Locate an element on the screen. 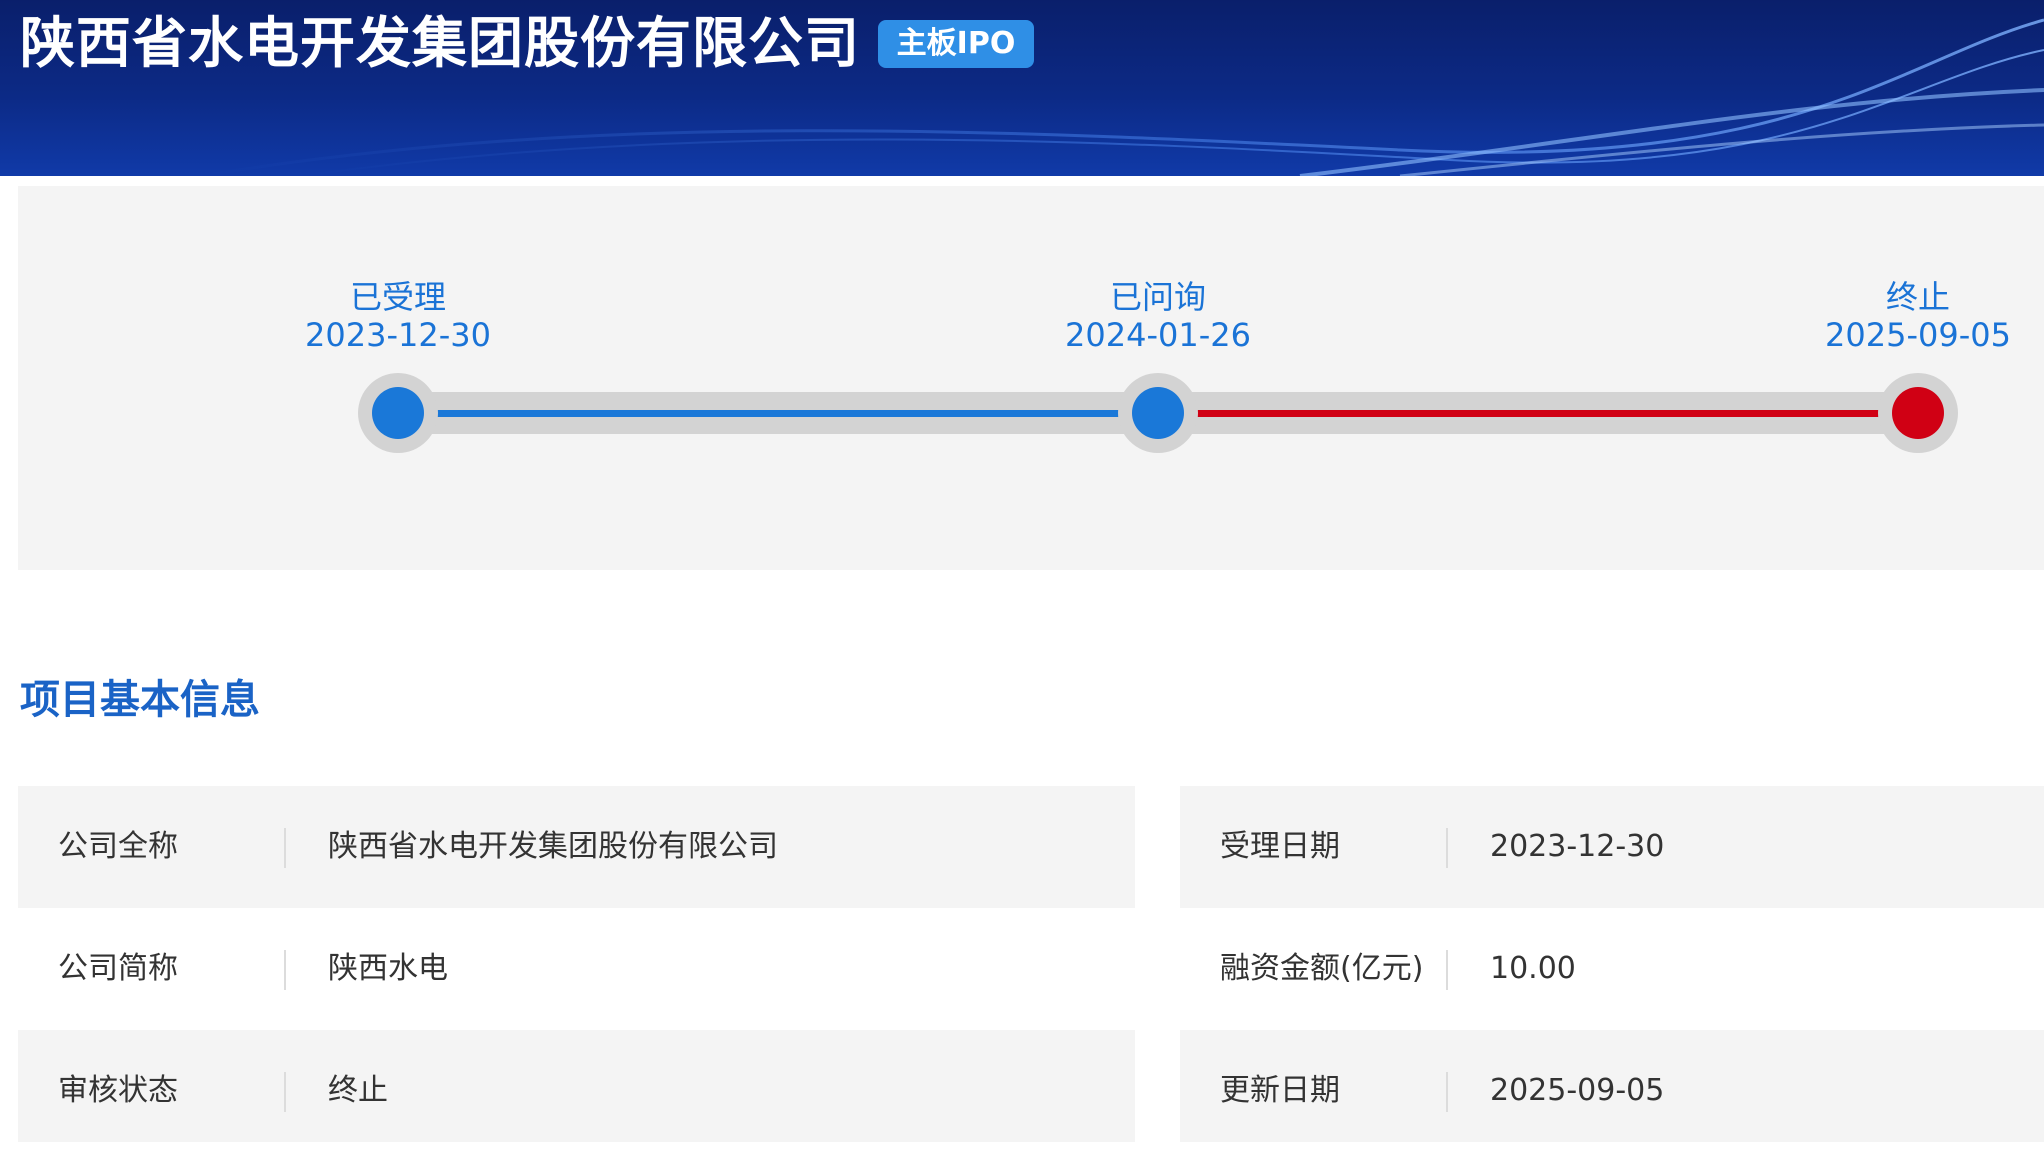  timeline-node-inquired is located at coordinates (1158, 413).